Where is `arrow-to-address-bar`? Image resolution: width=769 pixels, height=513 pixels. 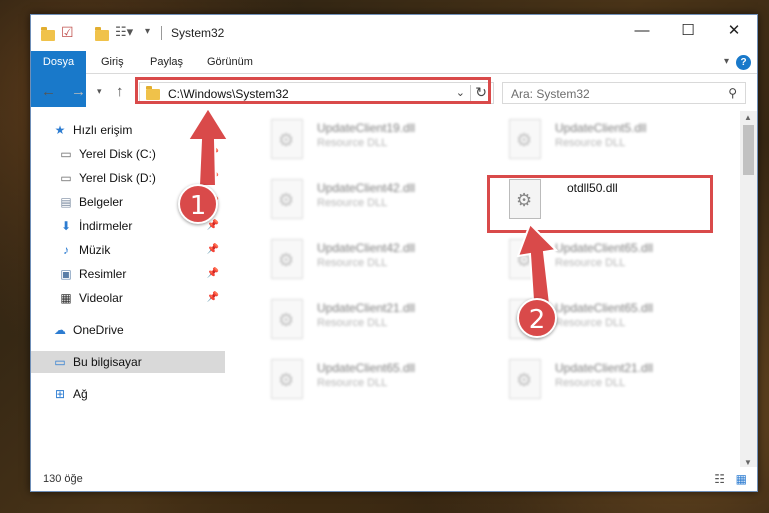 arrow-to-address-bar is located at coordinates (208, 146).